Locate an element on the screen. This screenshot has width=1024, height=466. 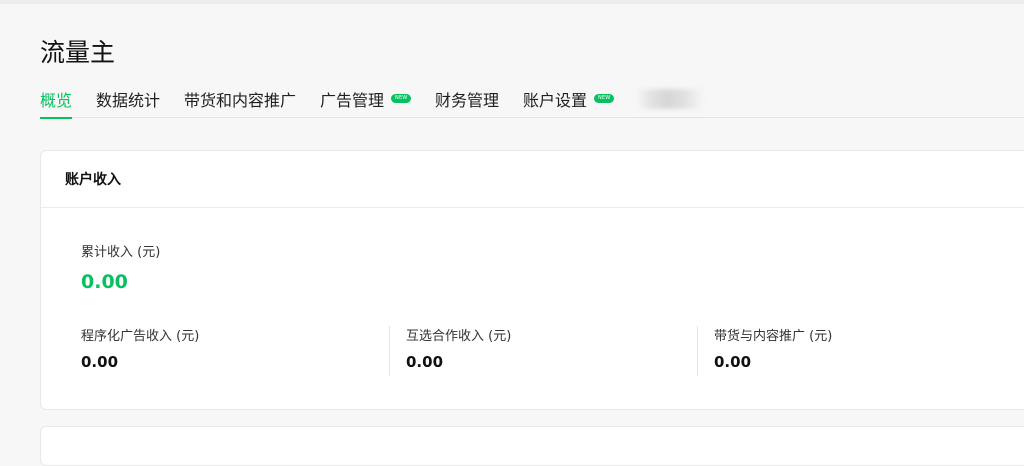
tab-label: 广告管理 is located at coordinates (352, 100).